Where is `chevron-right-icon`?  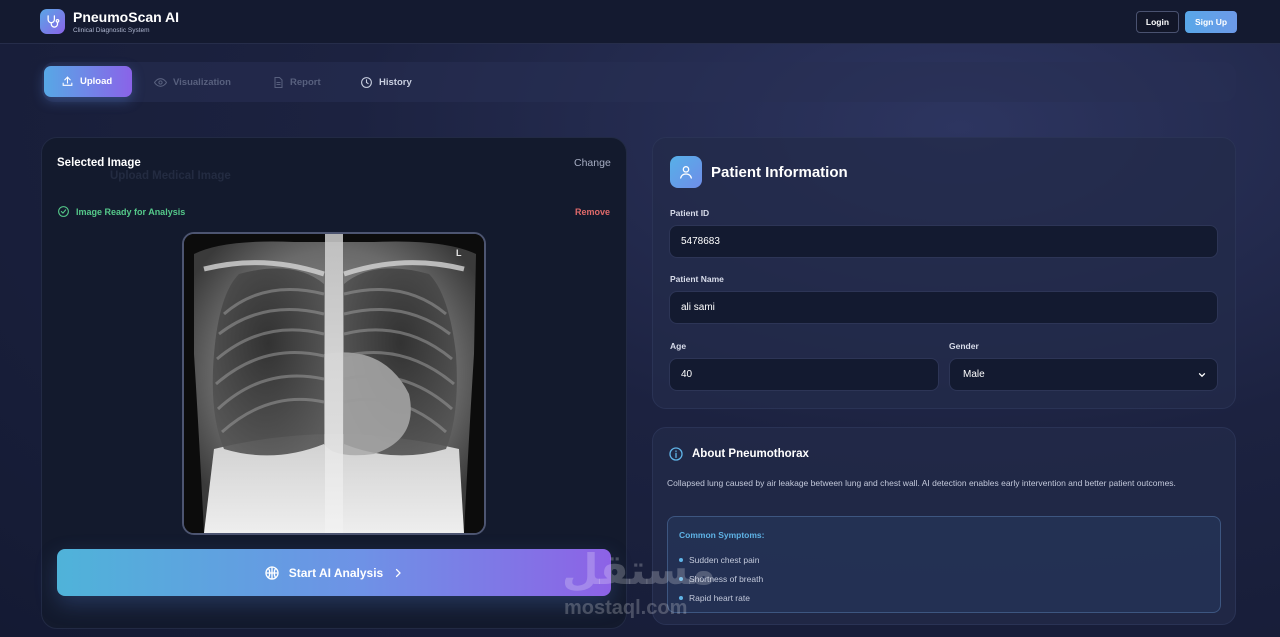 chevron-right-icon is located at coordinates (398, 573).